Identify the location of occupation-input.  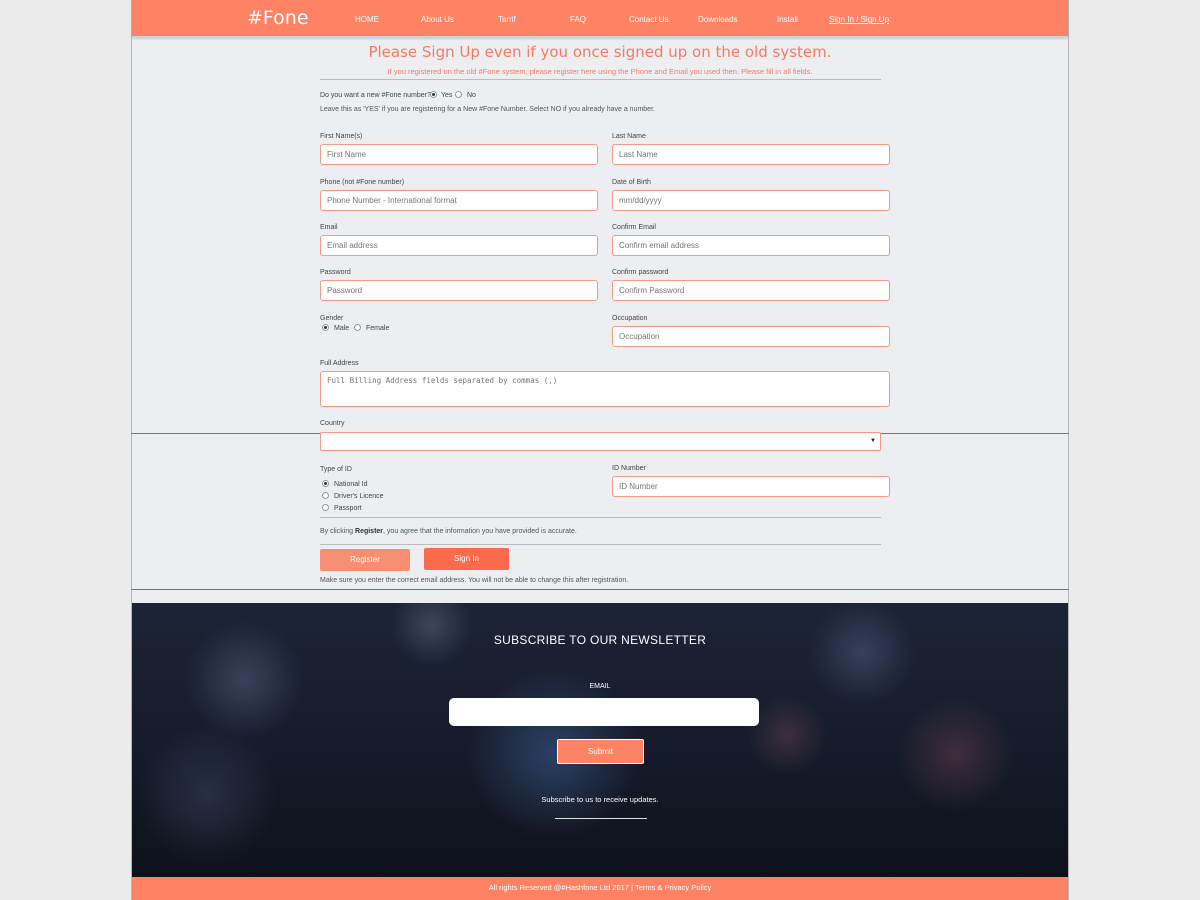
(751, 336).